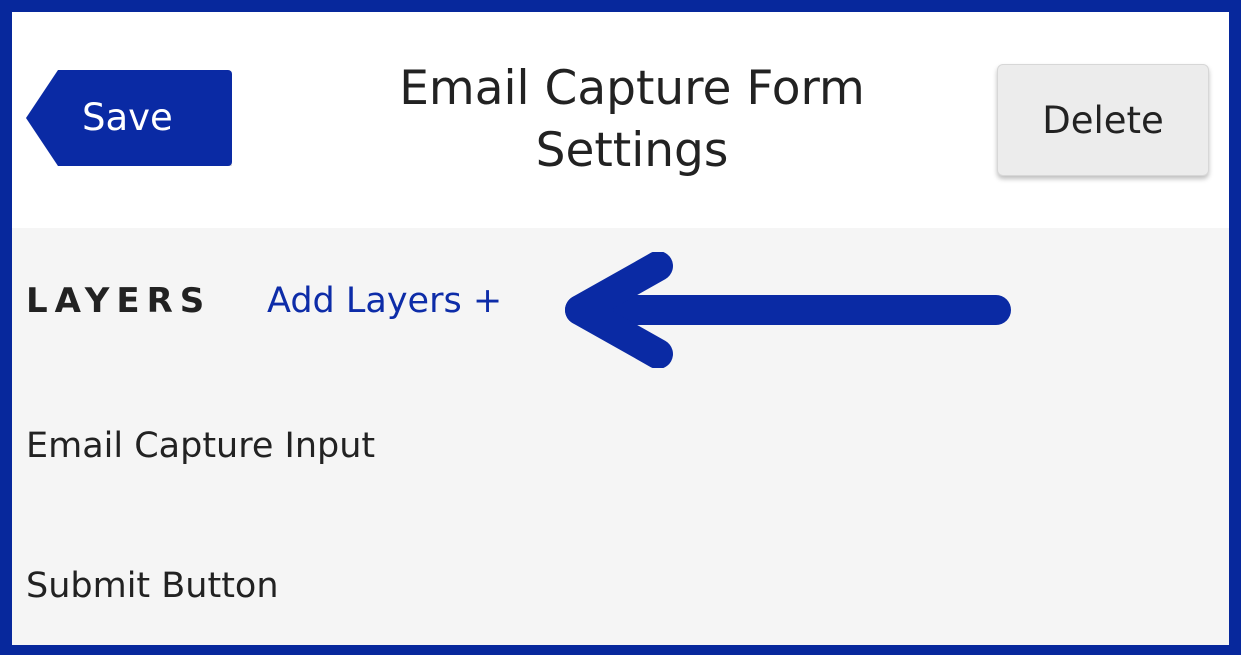 The width and height of the screenshot is (1241, 655). What do you see at coordinates (129, 118) in the screenshot?
I see `save-button: Save` at bounding box center [129, 118].